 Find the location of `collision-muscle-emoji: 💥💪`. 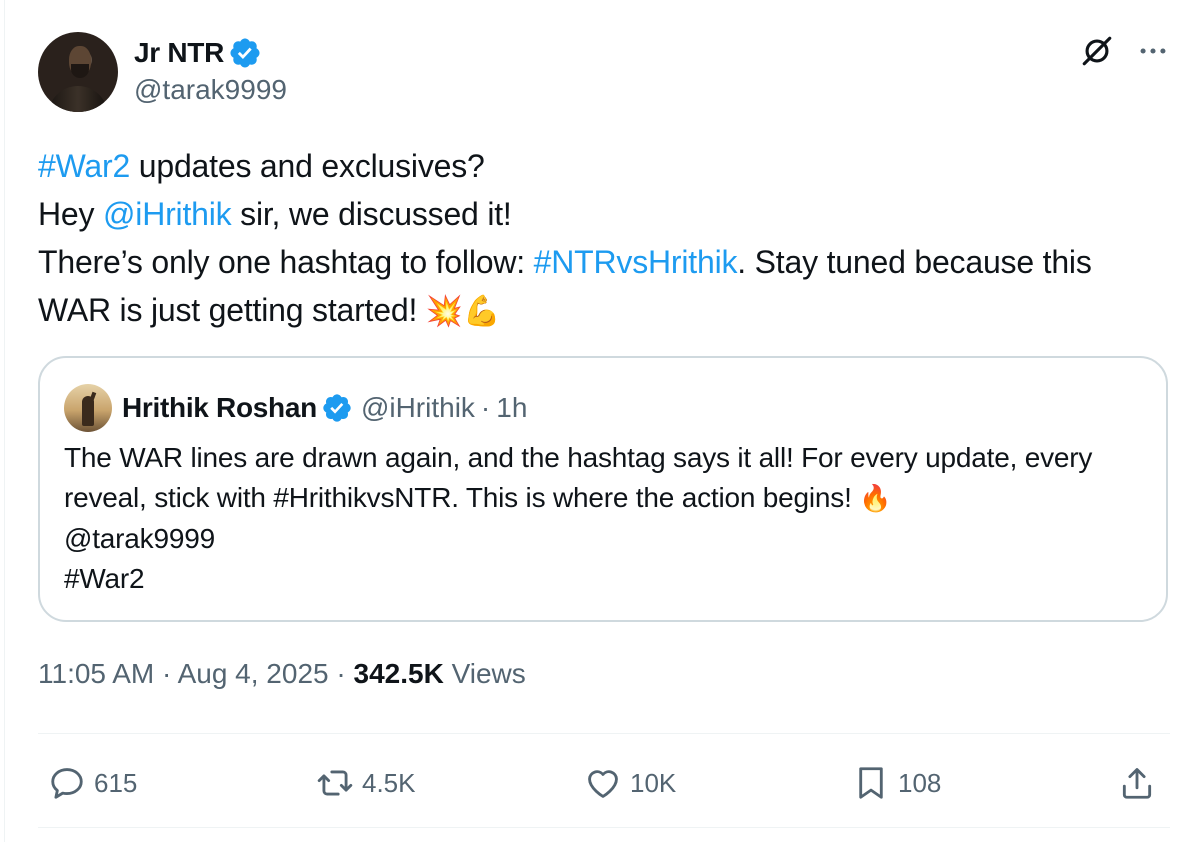

collision-muscle-emoji: 💥💪 is located at coordinates (463, 311).